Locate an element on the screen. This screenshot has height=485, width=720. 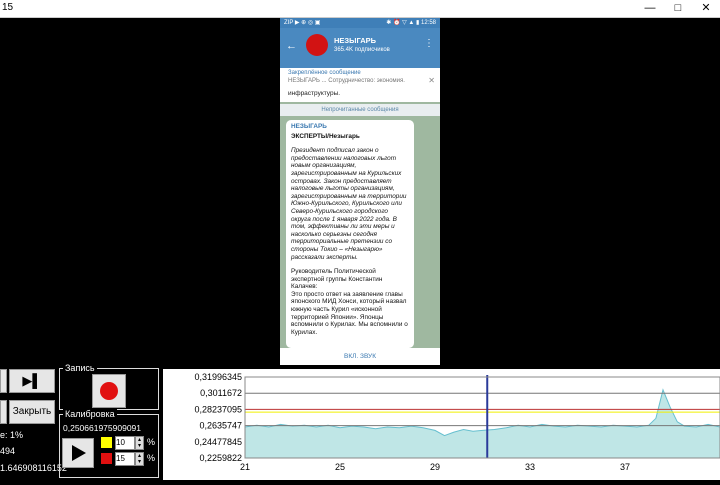
maximize-button: □ is located at coordinates (678, 8).